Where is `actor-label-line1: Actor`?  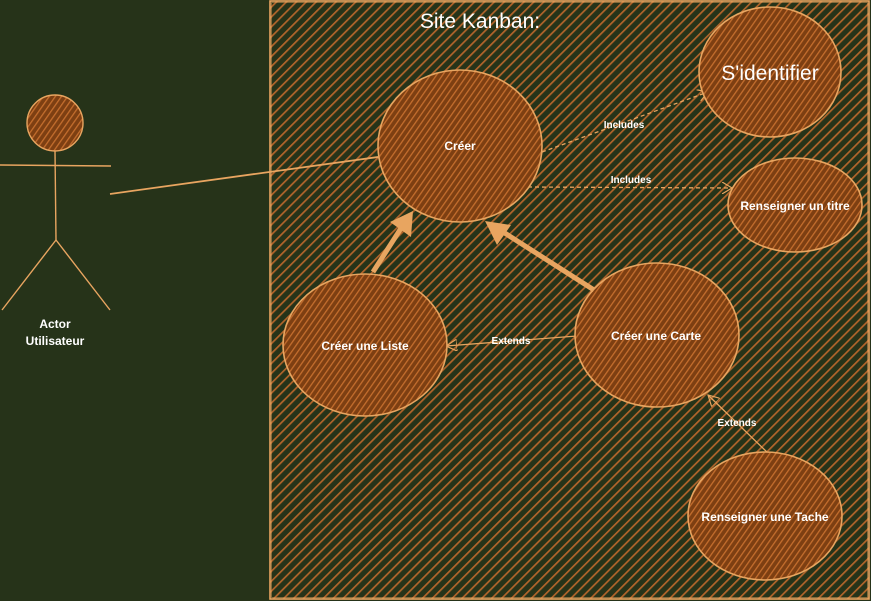 actor-label-line1: Actor is located at coordinates (55, 324).